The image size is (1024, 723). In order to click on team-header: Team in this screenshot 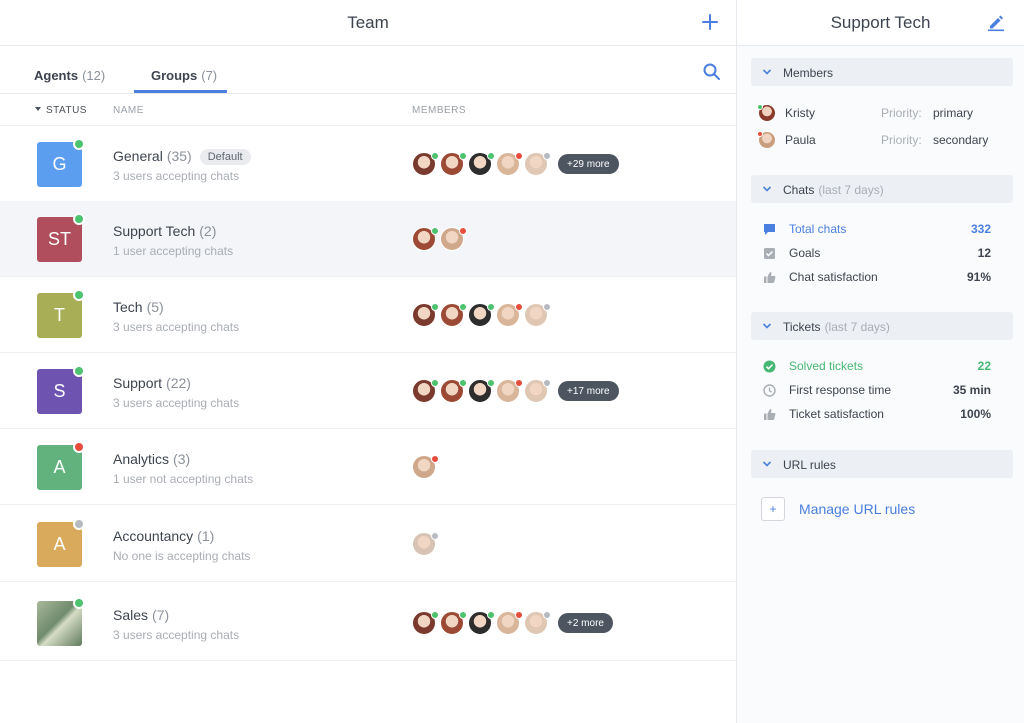, I will do `click(368, 23)`.